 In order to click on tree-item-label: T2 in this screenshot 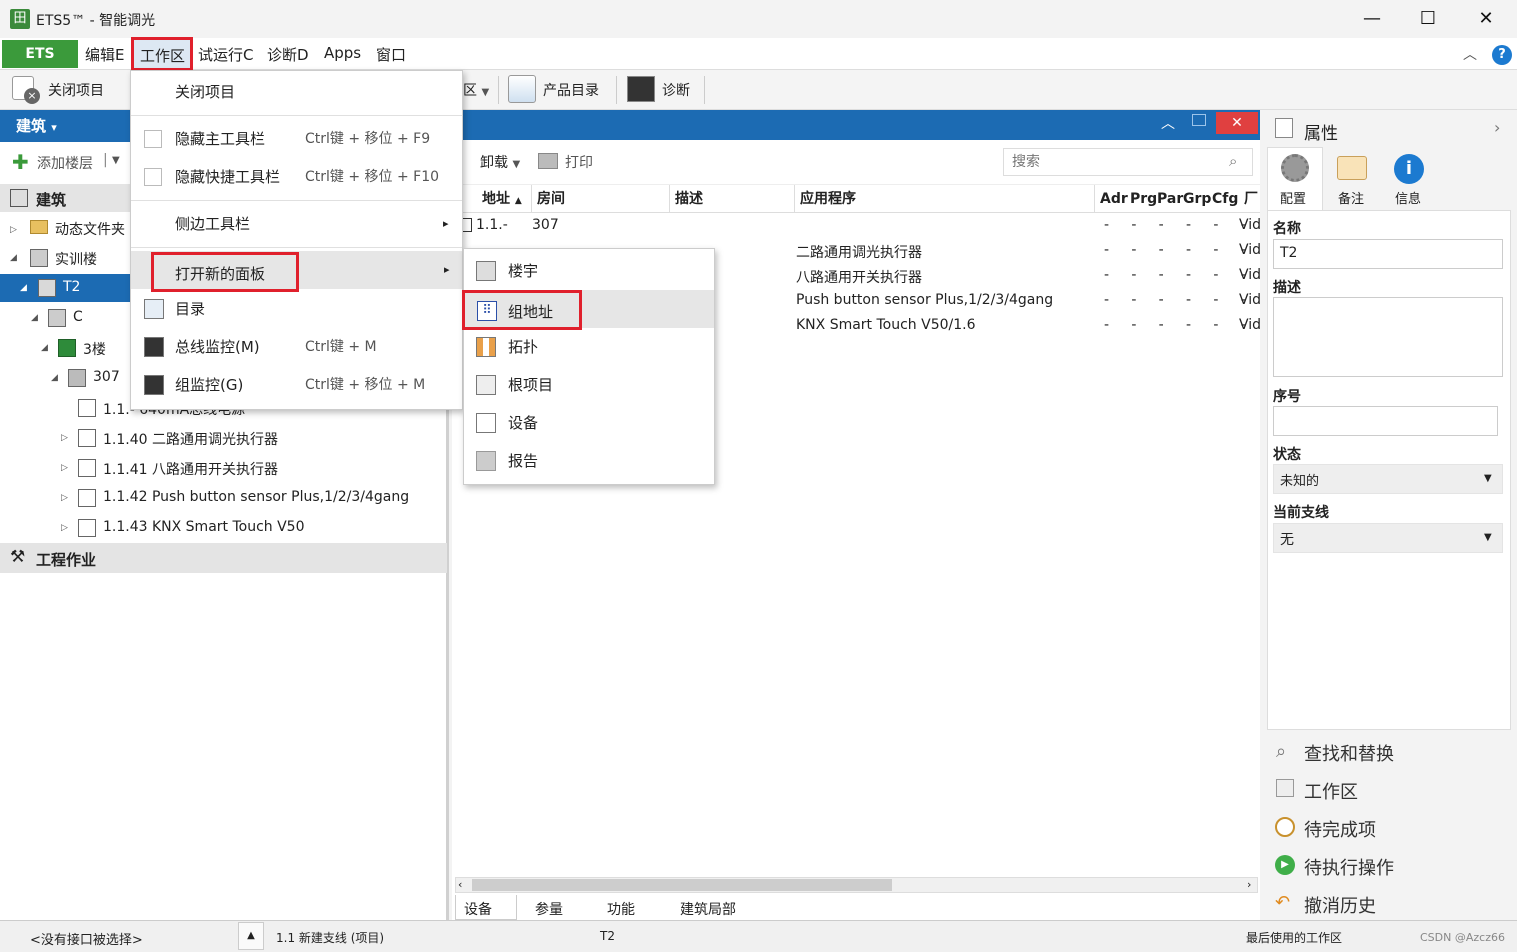, I will do `click(71, 287)`.